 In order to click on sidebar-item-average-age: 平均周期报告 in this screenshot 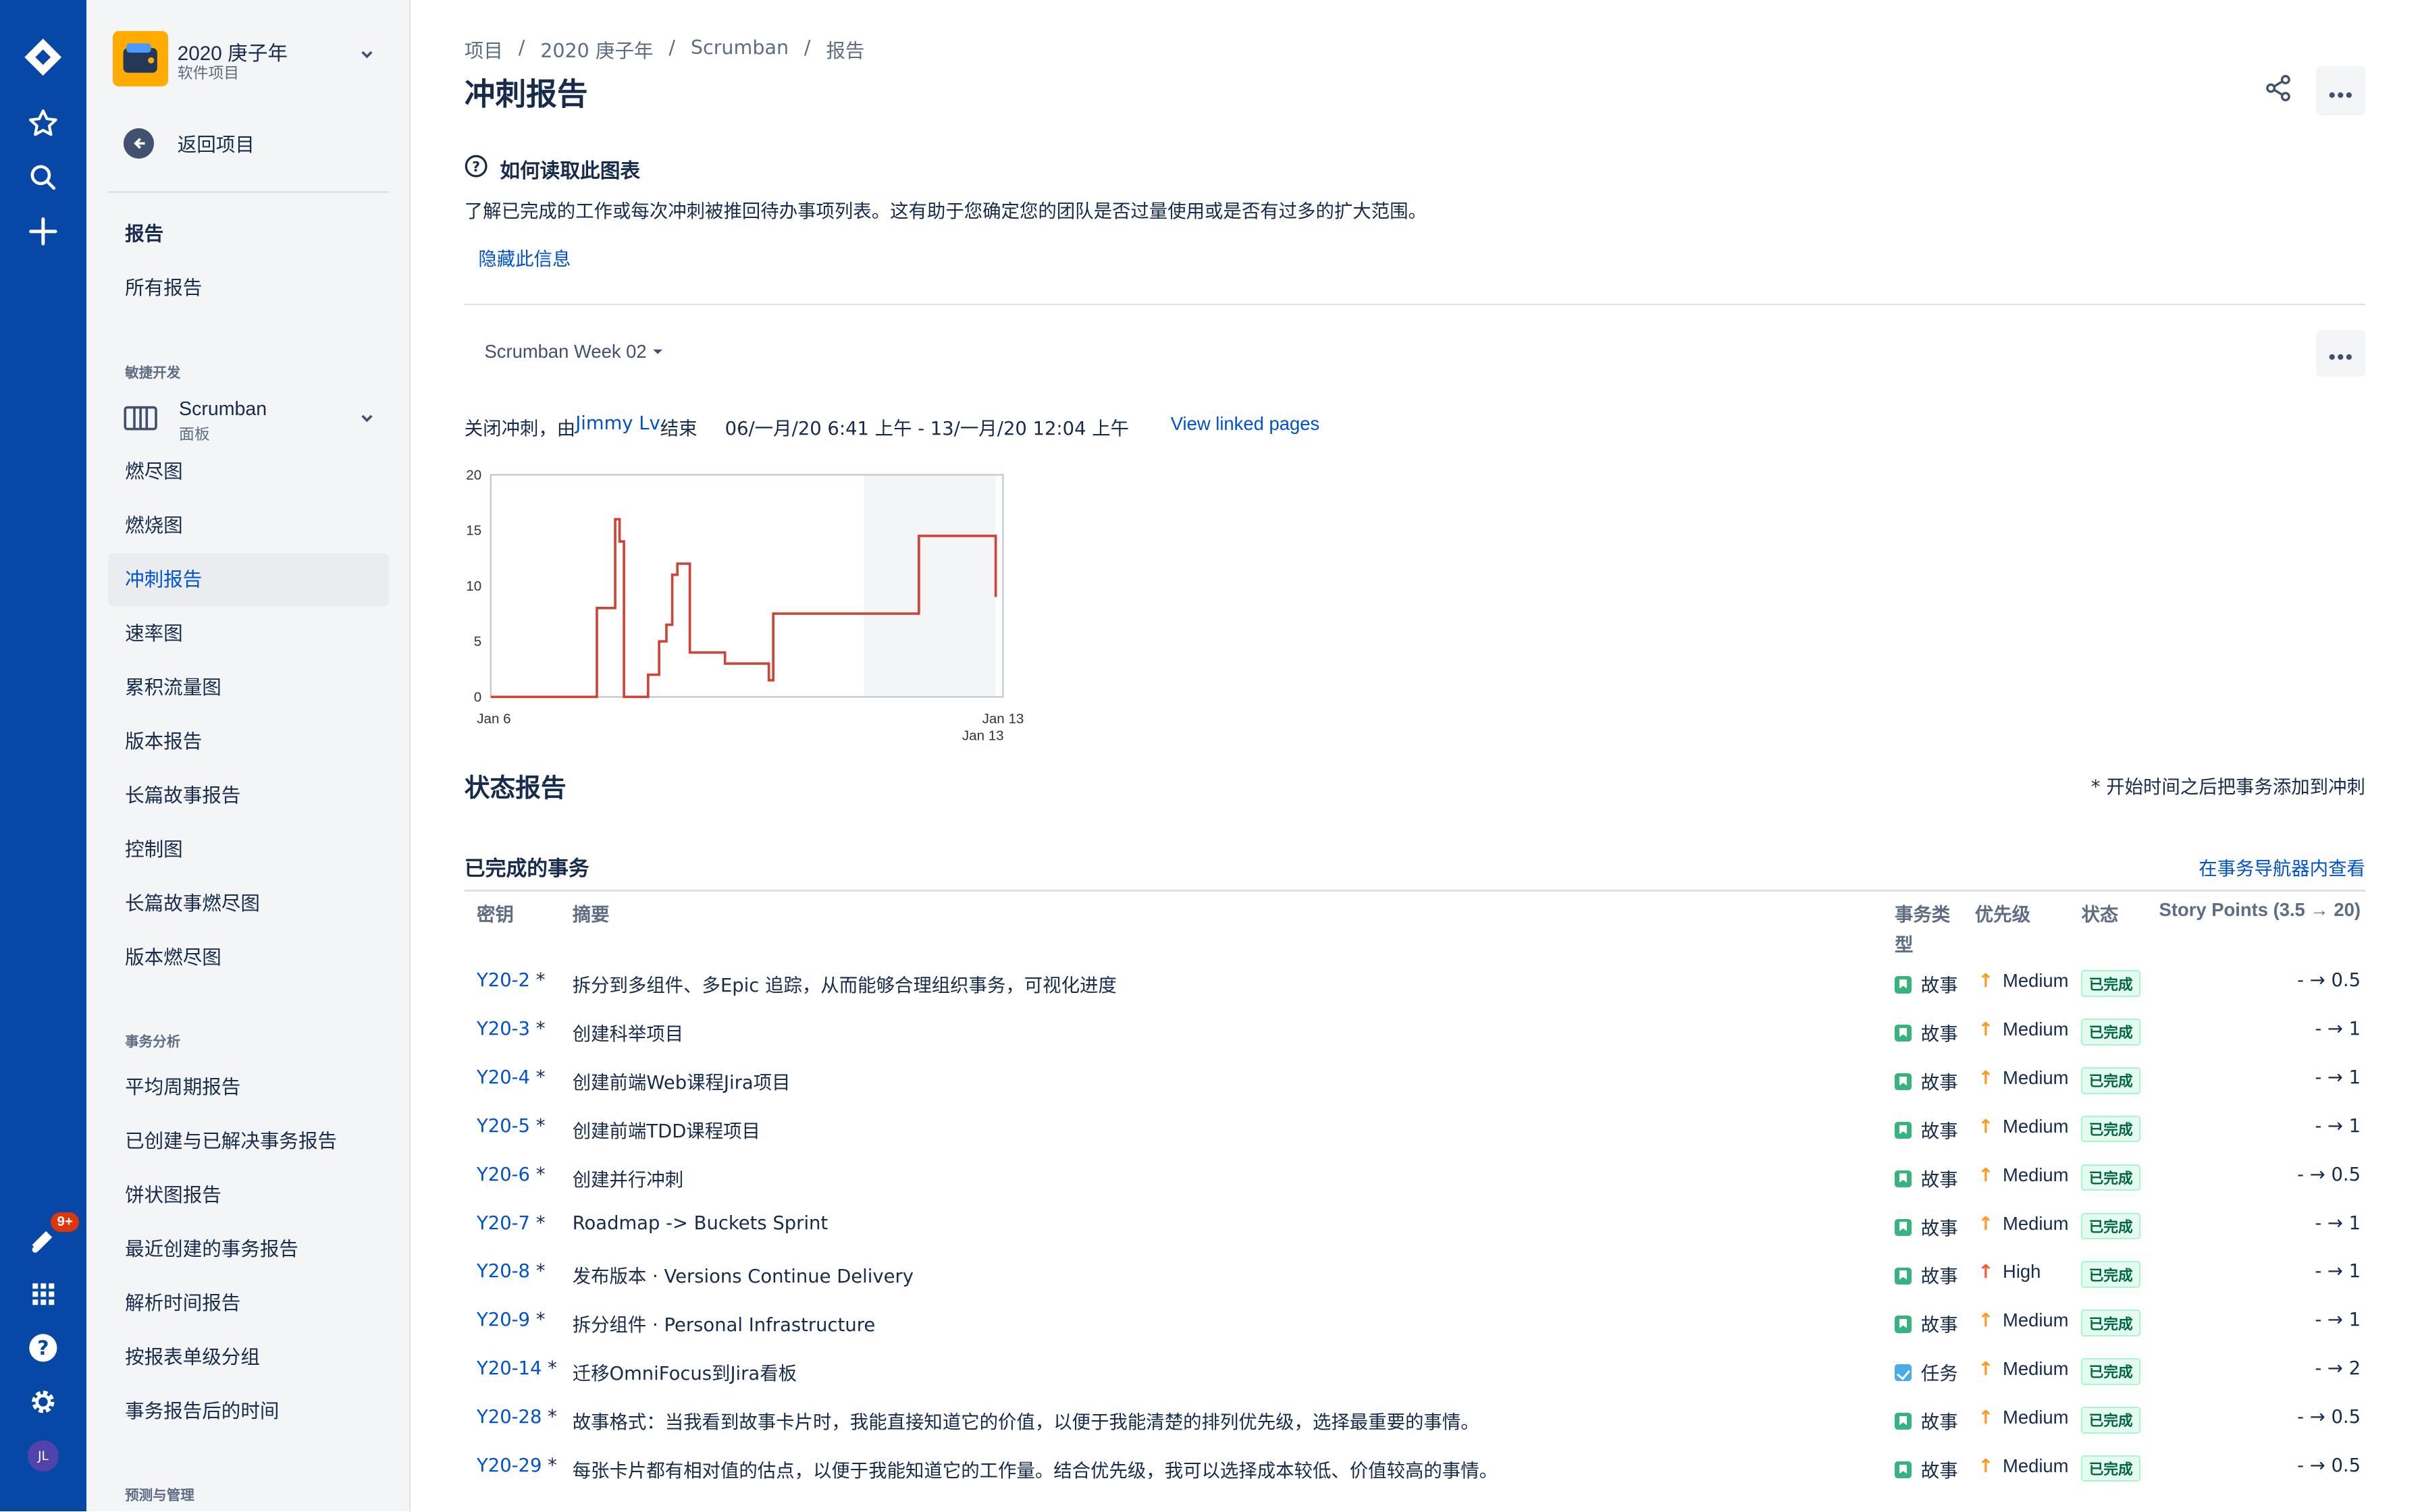, I will do `click(248, 1087)`.